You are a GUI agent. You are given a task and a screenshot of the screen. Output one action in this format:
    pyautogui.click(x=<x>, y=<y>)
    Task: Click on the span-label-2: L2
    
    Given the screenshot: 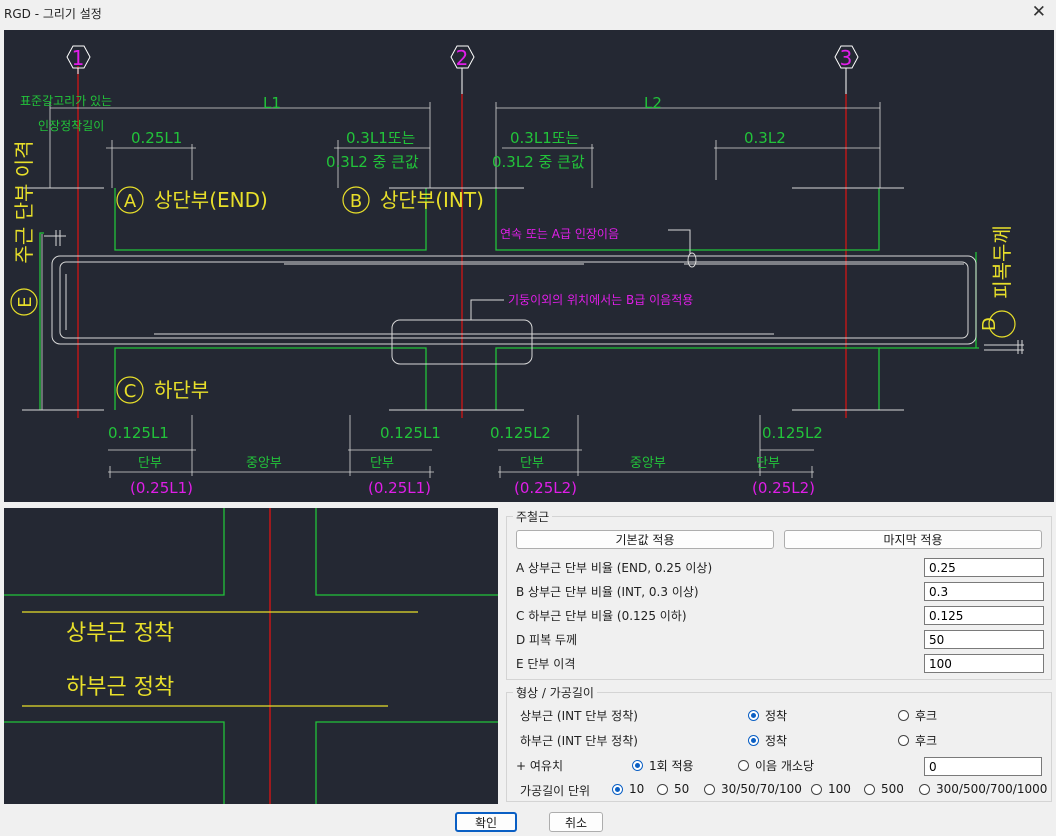 What is the action you would take?
    pyautogui.click(x=653, y=103)
    